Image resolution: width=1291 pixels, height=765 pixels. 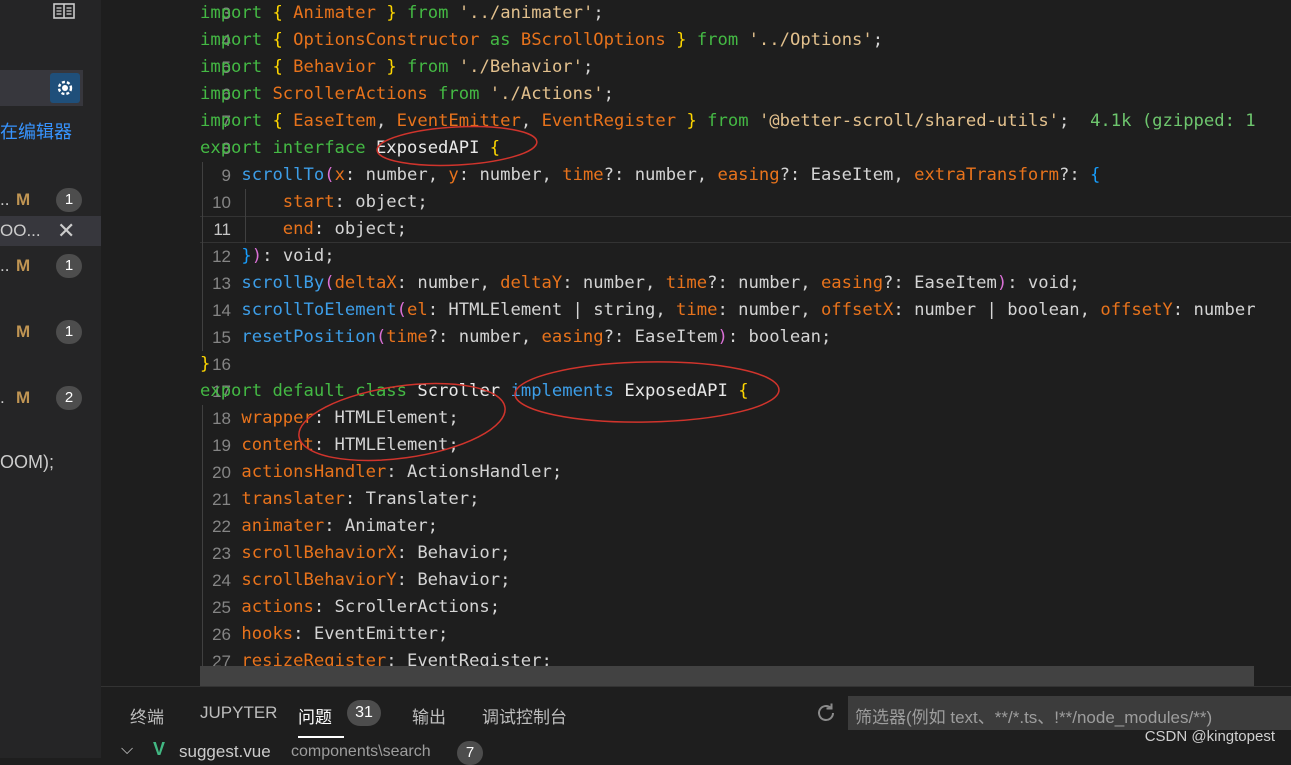 What do you see at coordinates (64, 11) in the screenshot?
I see `open-editors-book-icon` at bounding box center [64, 11].